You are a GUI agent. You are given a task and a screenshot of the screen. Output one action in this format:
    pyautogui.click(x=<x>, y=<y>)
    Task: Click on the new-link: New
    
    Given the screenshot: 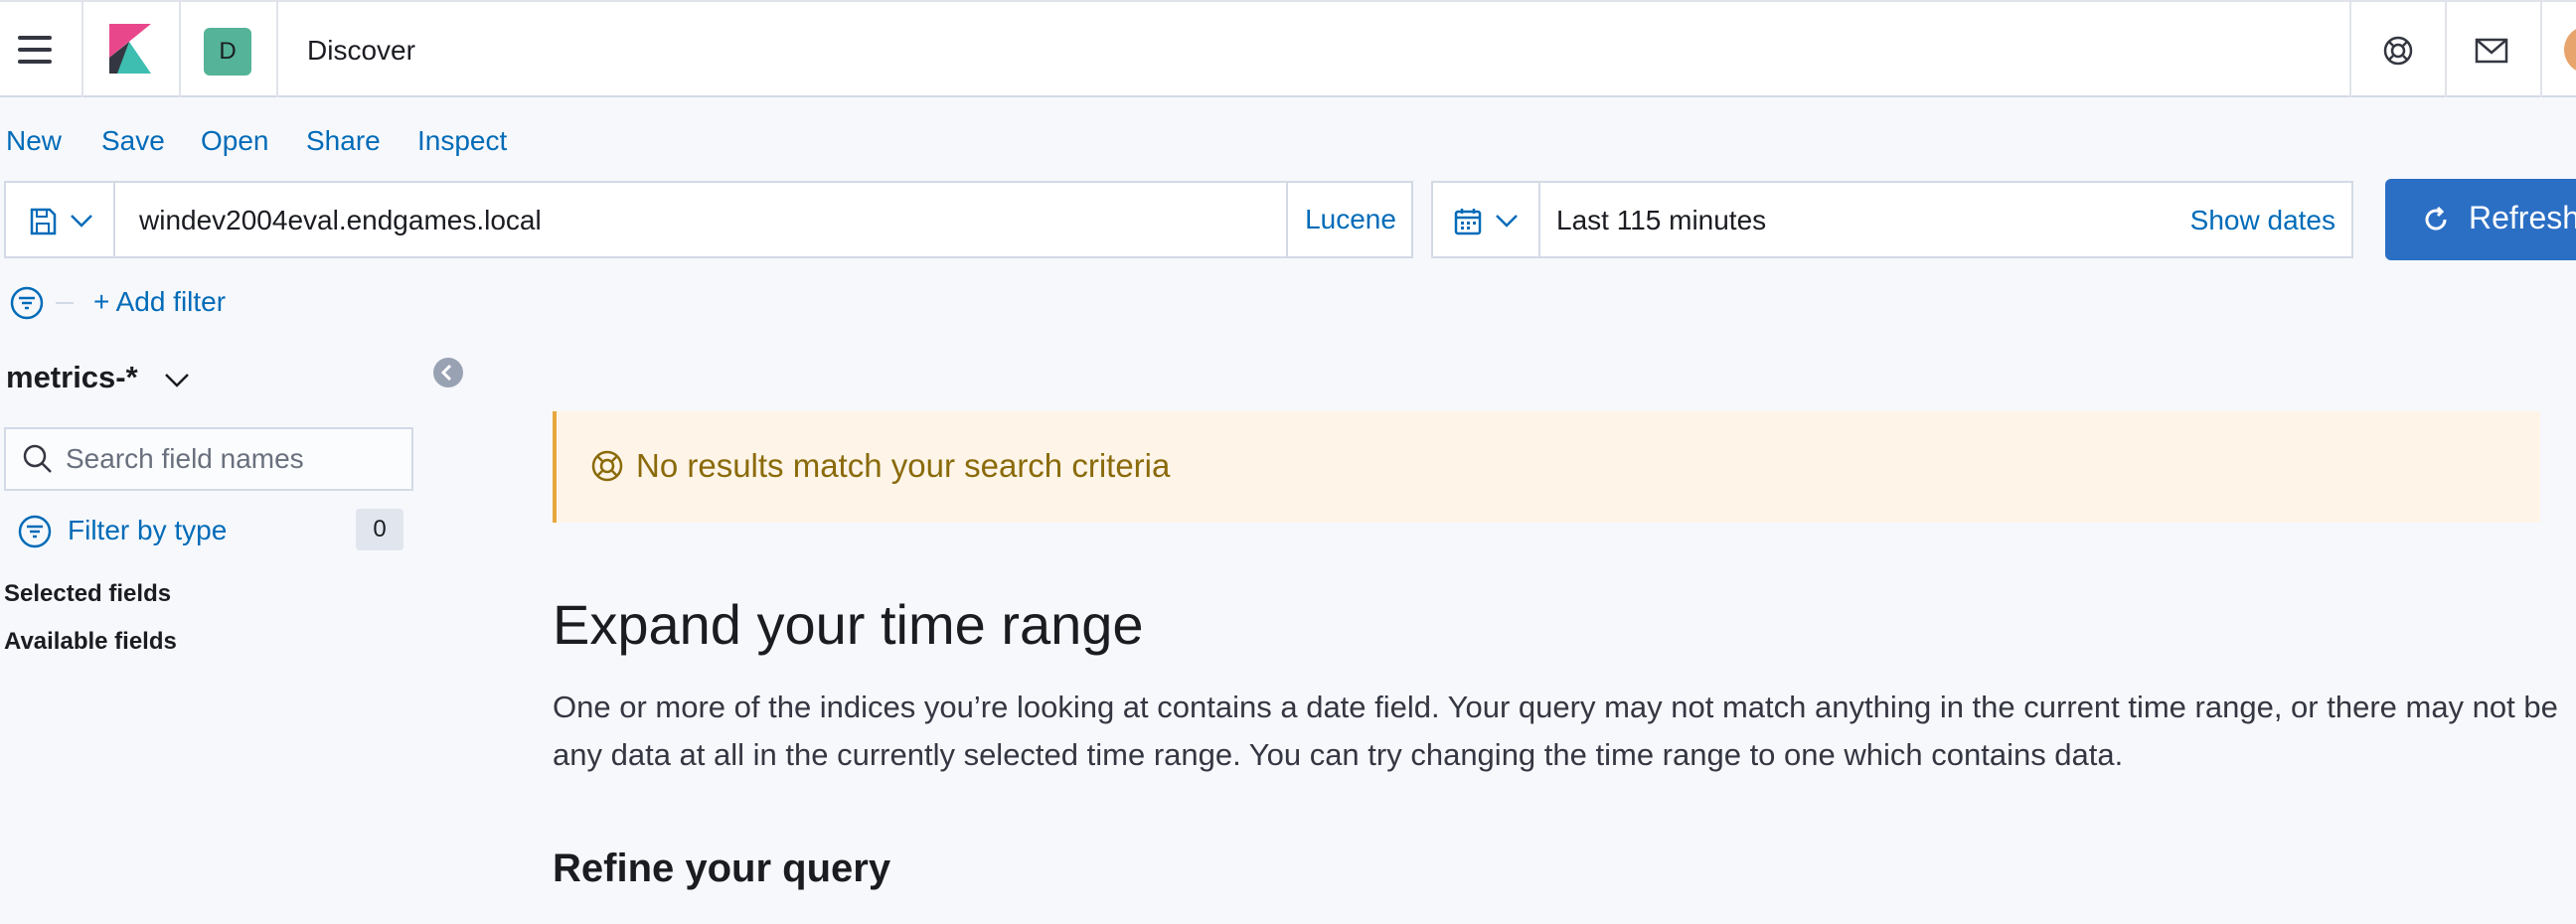 What is the action you would take?
    pyautogui.click(x=34, y=141)
    